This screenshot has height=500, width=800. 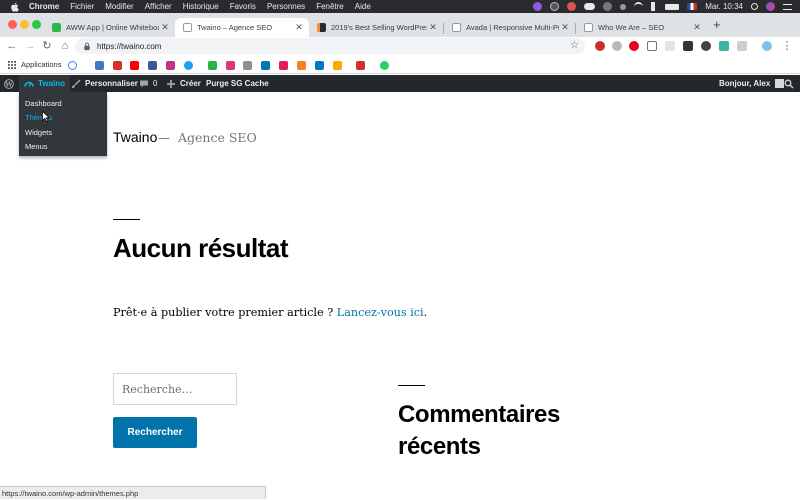 What do you see at coordinates (283, 65) in the screenshot?
I see `slack-bookmark-icon` at bounding box center [283, 65].